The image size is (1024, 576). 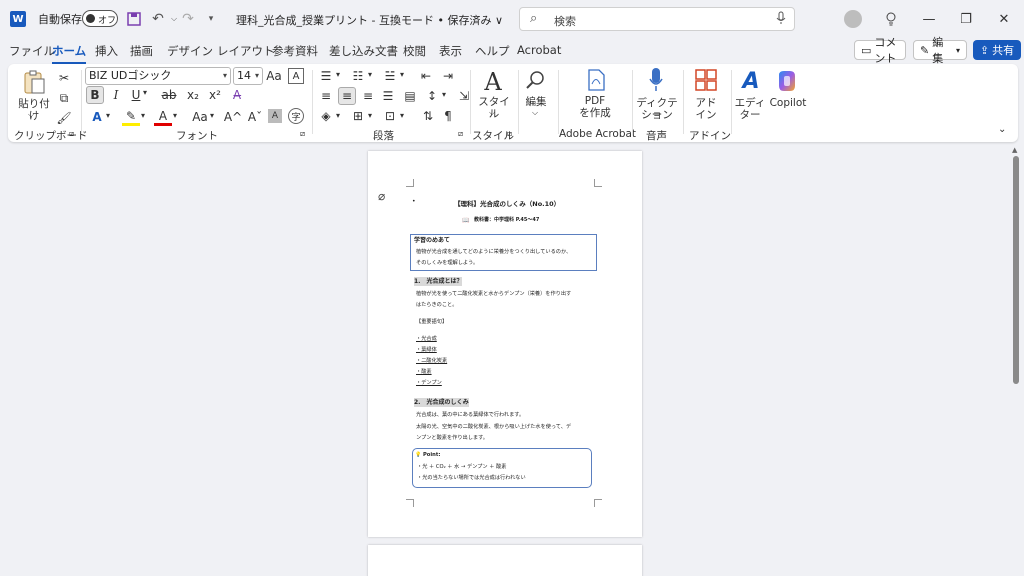 I want to click on distributed-icon: ▤, so click(x=410, y=96).